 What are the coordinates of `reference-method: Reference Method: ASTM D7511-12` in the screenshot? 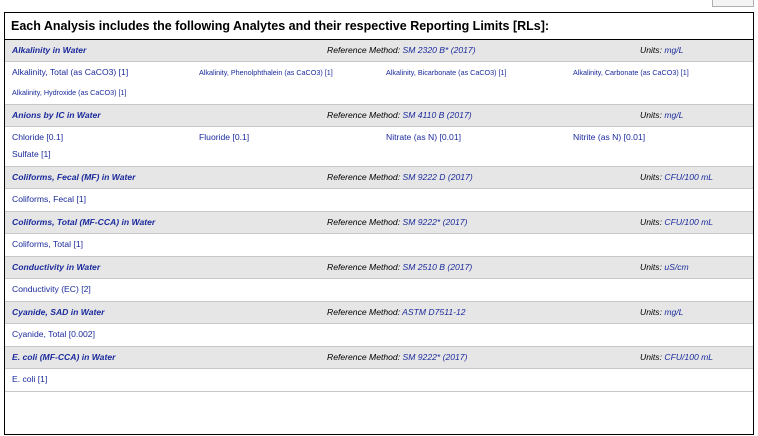 It's located at (396, 312).